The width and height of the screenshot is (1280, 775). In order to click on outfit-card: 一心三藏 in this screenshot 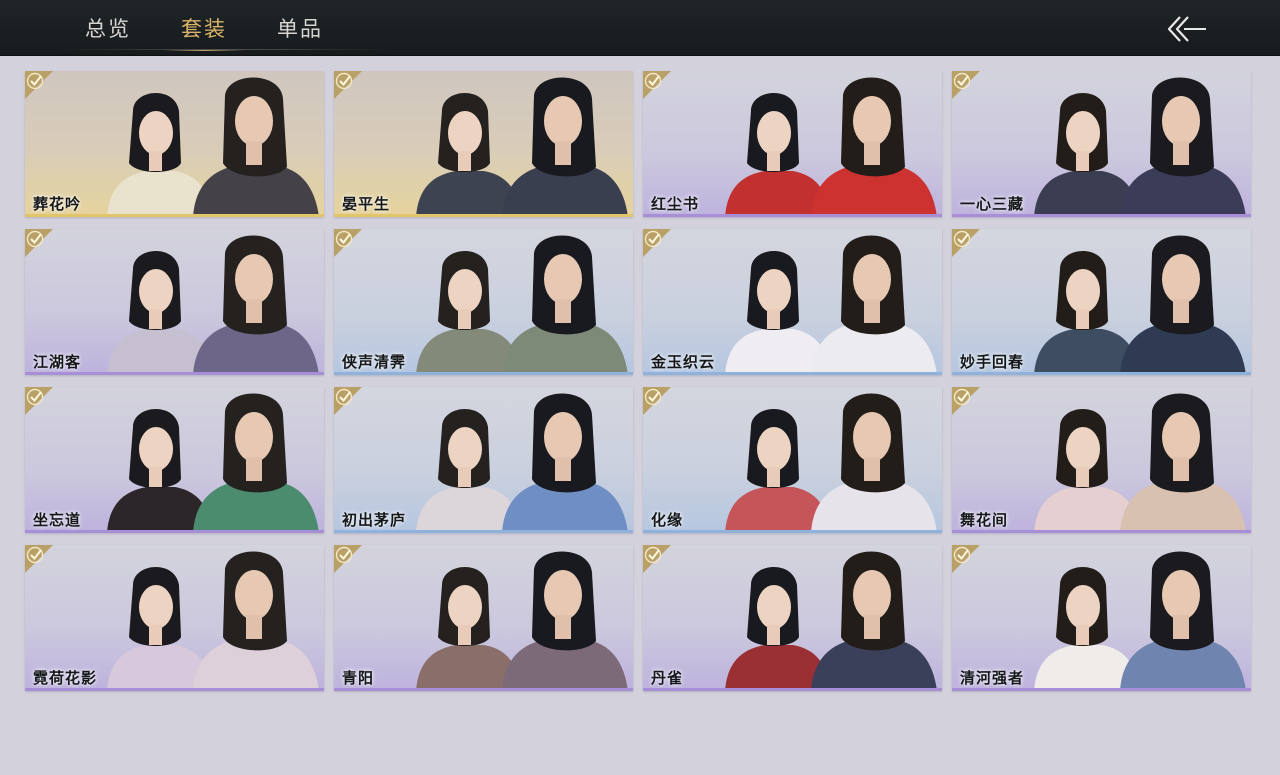, I will do `click(1101, 144)`.